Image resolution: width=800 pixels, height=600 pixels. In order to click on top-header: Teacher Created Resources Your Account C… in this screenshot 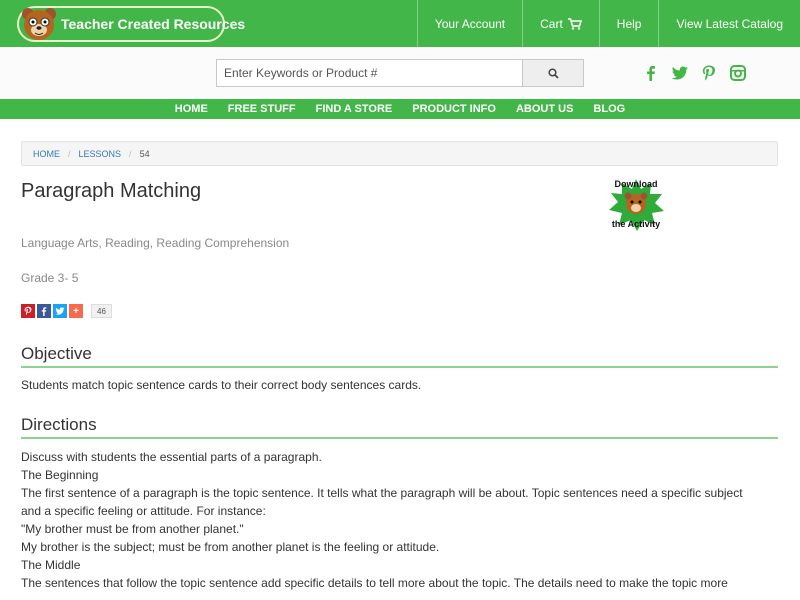, I will do `click(400, 23)`.